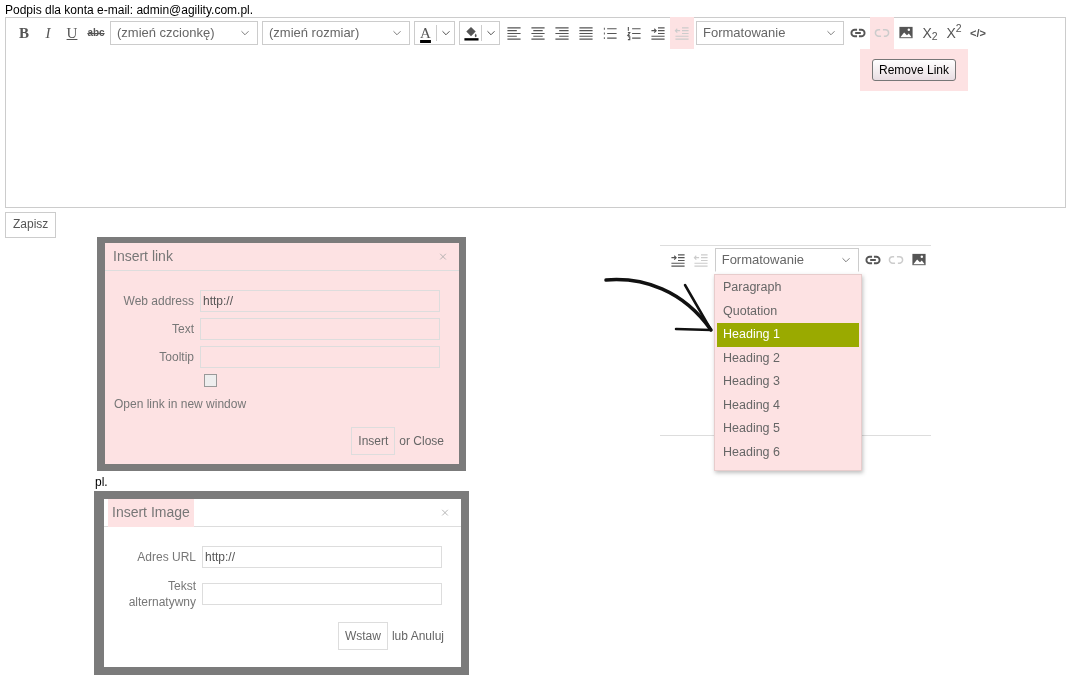 The height and width of the screenshot is (682, 1072). What do you see at coordinates (158, 301) in the screenshot?
I see `field-label: Web address` at bounding box center [158, 301].